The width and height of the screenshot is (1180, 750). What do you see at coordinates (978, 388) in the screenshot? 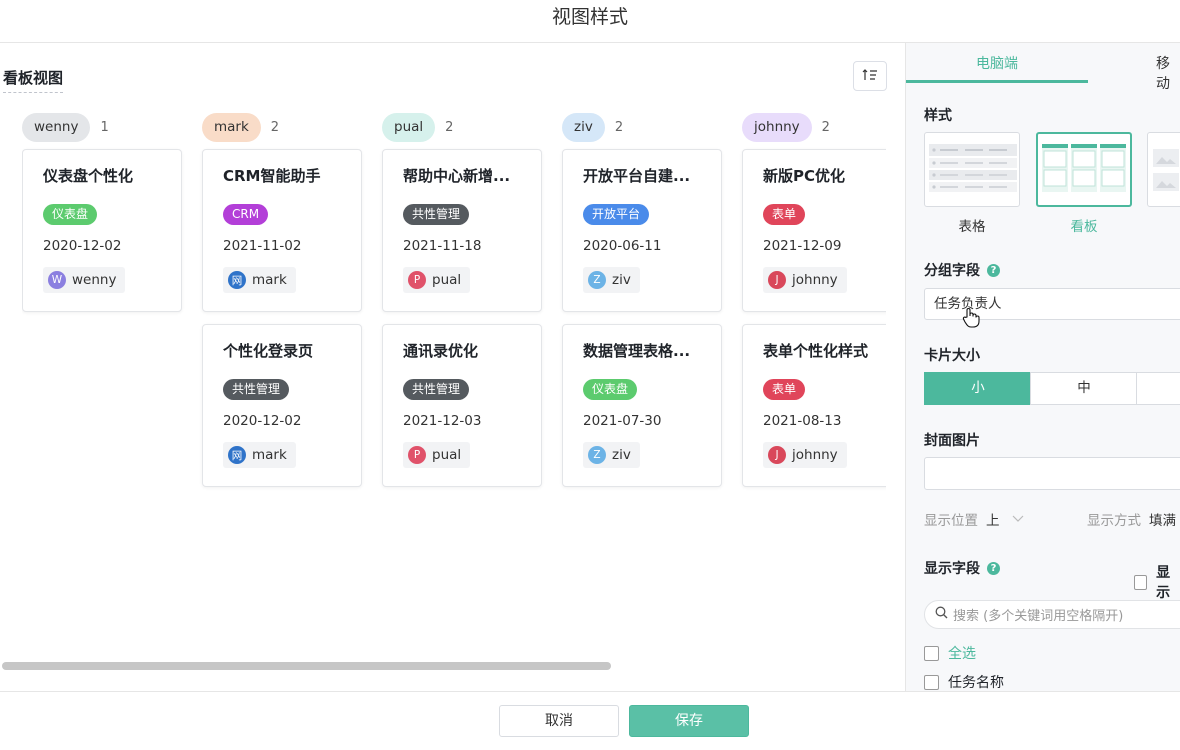
I see `card-size-small: 小` at bounding box center [978, 388].